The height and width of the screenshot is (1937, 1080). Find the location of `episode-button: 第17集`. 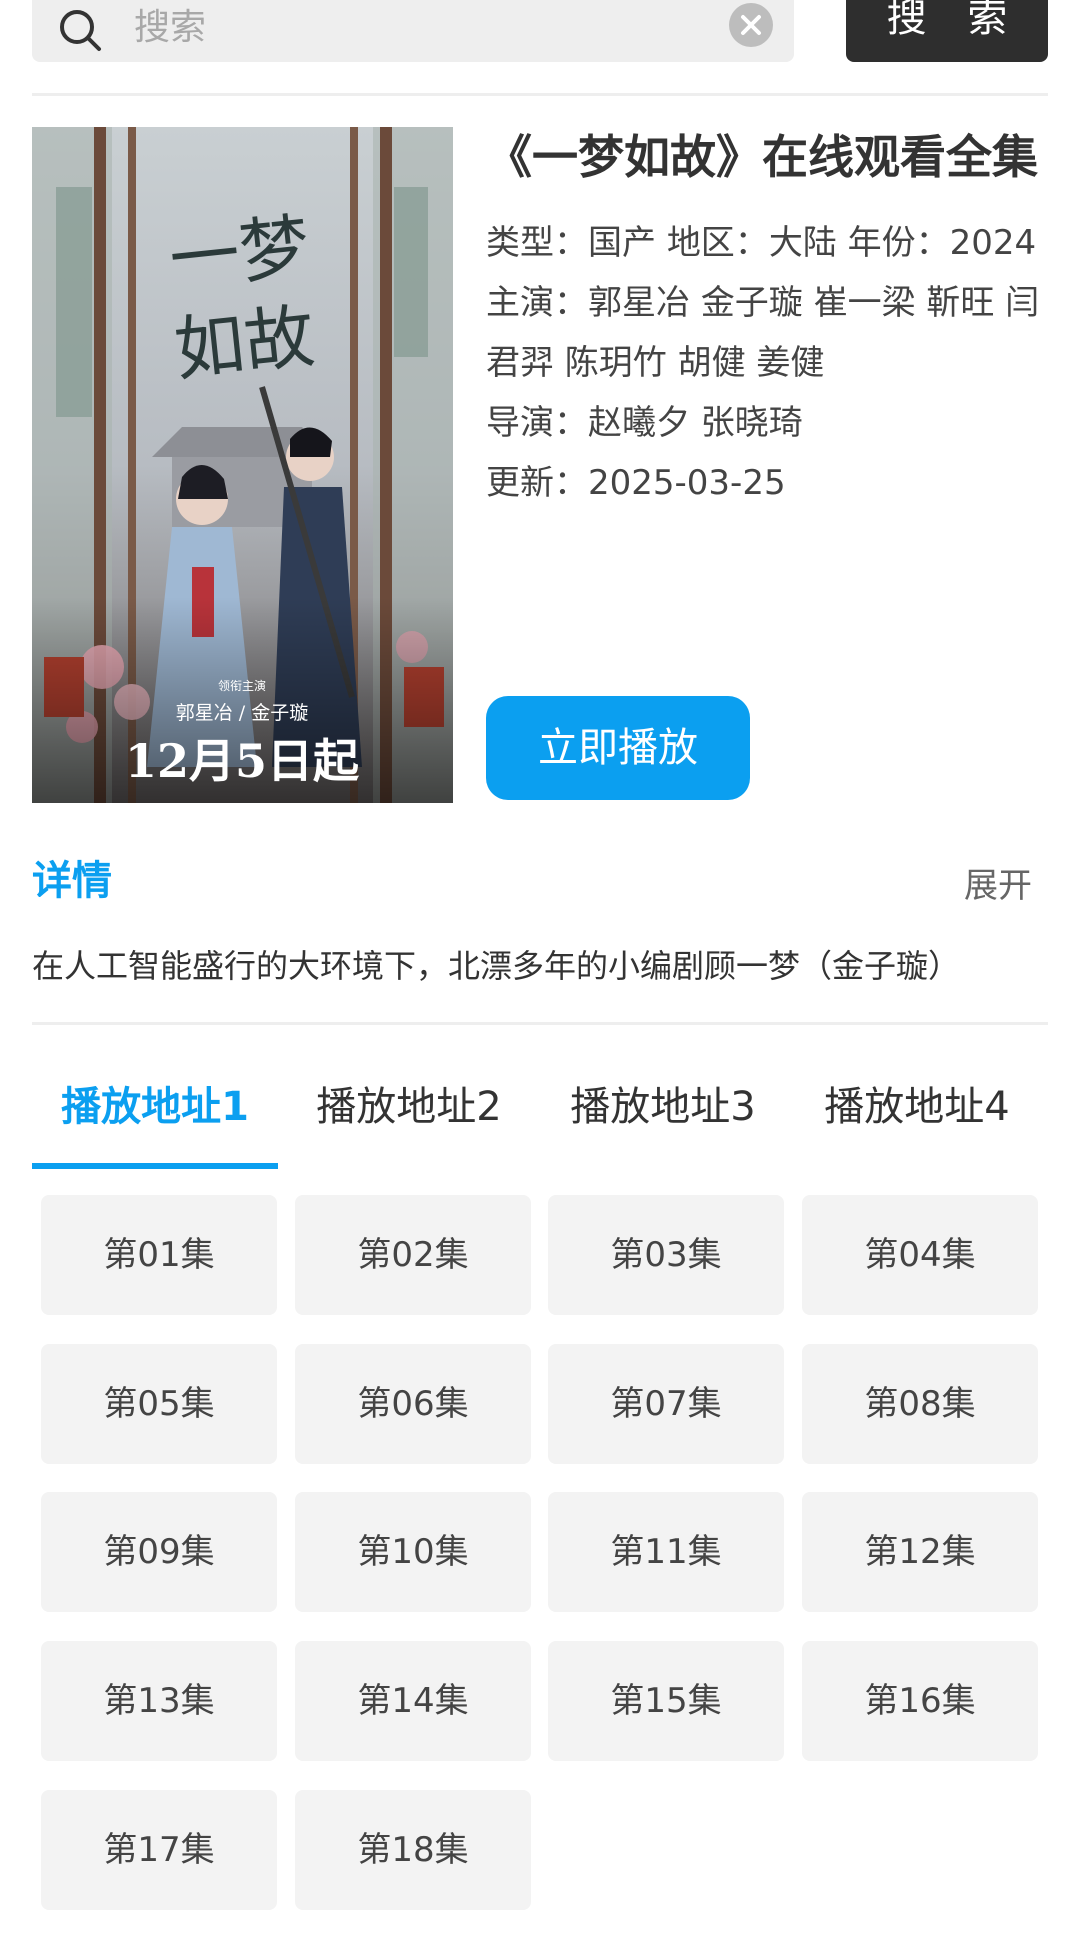

episode-button: 第17集 is located at coordinates (159, 1850).